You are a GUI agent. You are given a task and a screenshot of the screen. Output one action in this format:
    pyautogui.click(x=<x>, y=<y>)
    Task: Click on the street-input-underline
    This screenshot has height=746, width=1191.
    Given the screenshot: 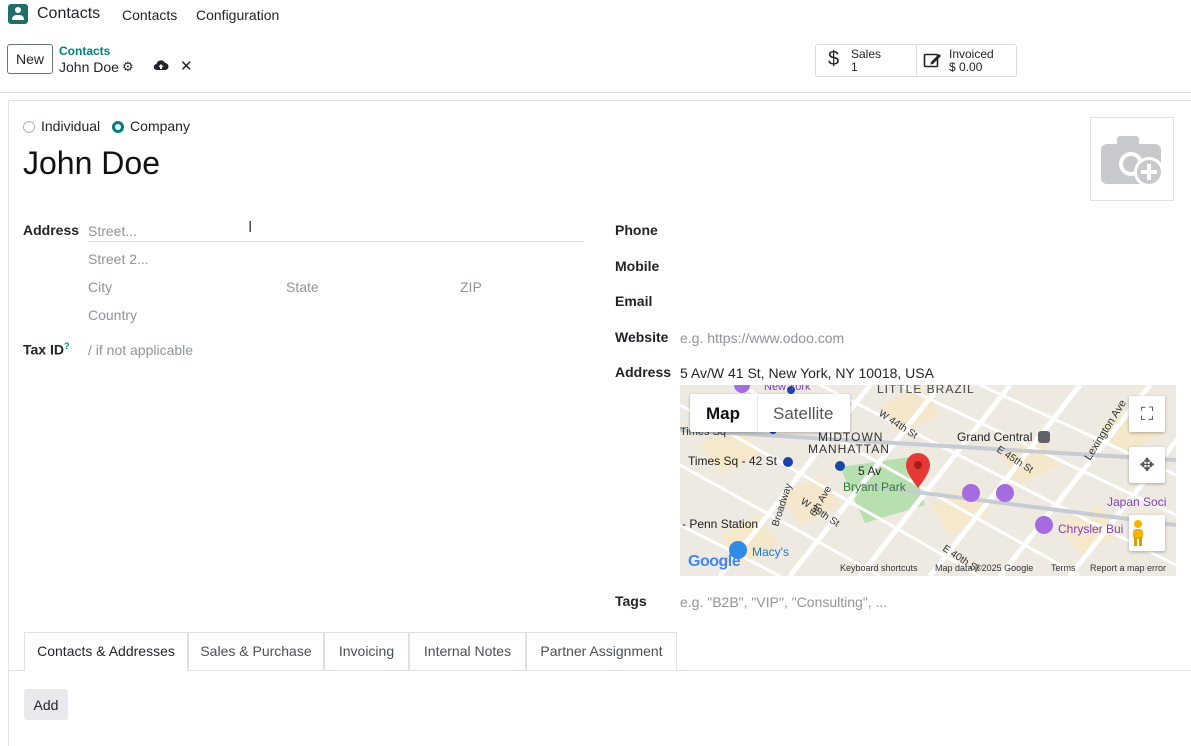 What is the action you would take?
    pyautogui.click(x=336, y=241)
    